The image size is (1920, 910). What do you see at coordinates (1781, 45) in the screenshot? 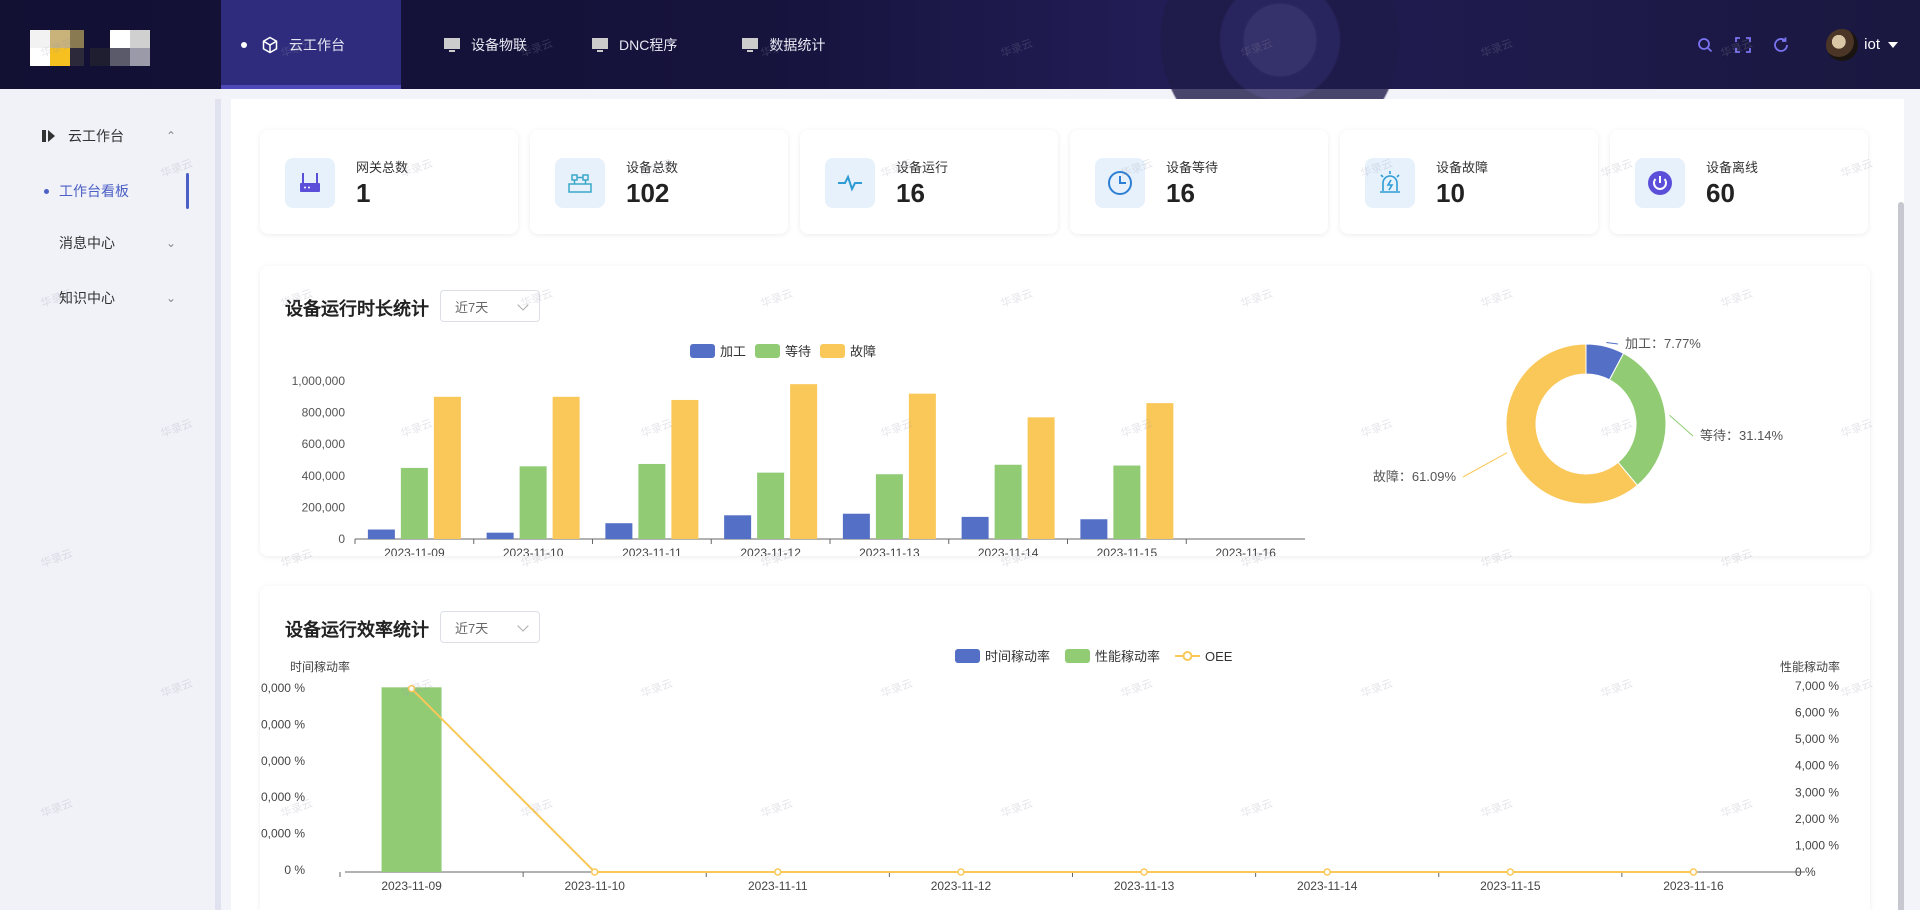
I see `refresh-icon` at bounding box center [1781, 45].